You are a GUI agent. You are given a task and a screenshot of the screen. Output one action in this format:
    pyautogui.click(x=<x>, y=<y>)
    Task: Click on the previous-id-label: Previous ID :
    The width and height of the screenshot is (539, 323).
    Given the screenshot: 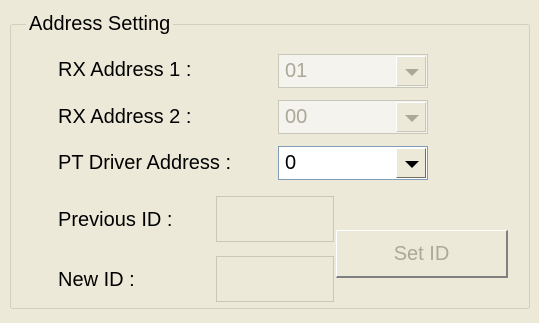 What is the action you would take?
    pyautogui.click(x=115, y=220)
    